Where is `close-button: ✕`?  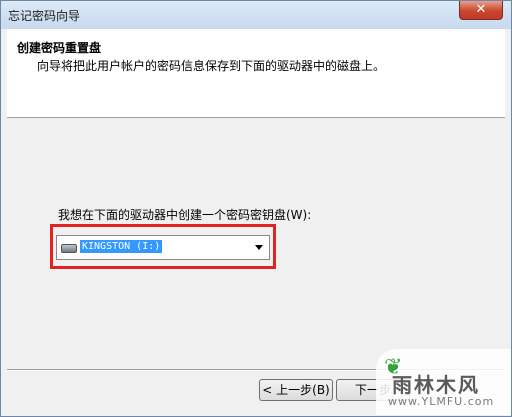
close-button: ✕ is located at coordinates (481, 10).